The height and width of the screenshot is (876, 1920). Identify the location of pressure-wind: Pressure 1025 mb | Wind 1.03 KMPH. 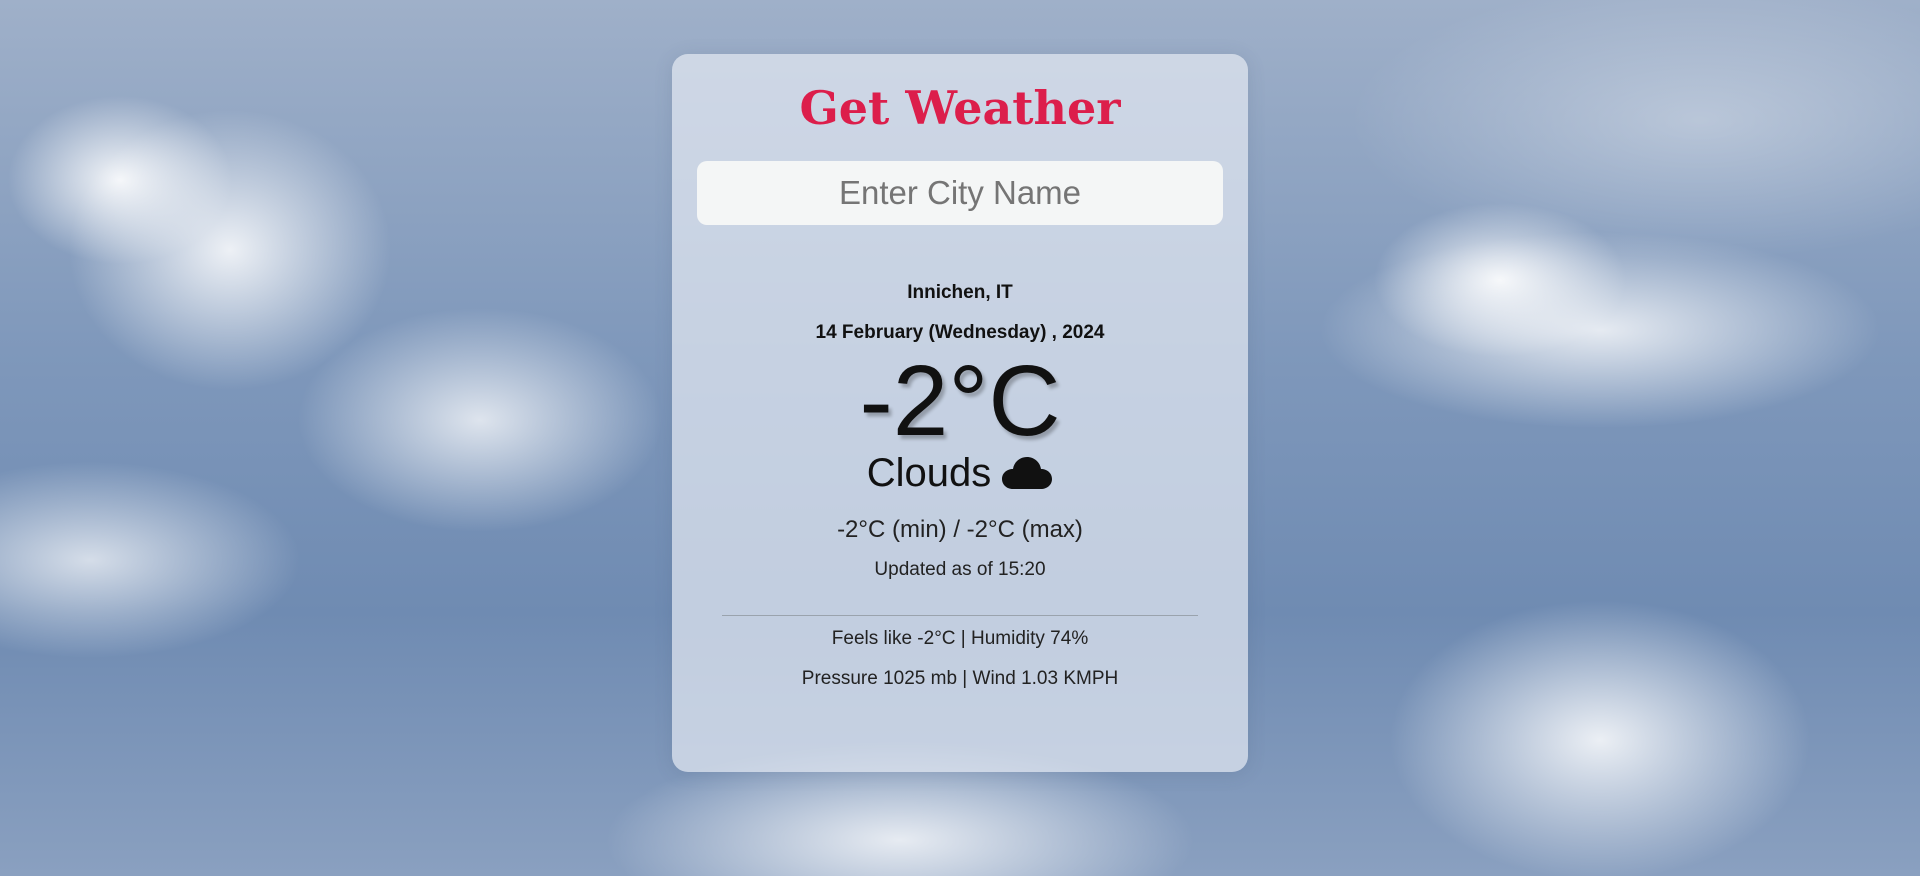
(960, 678).